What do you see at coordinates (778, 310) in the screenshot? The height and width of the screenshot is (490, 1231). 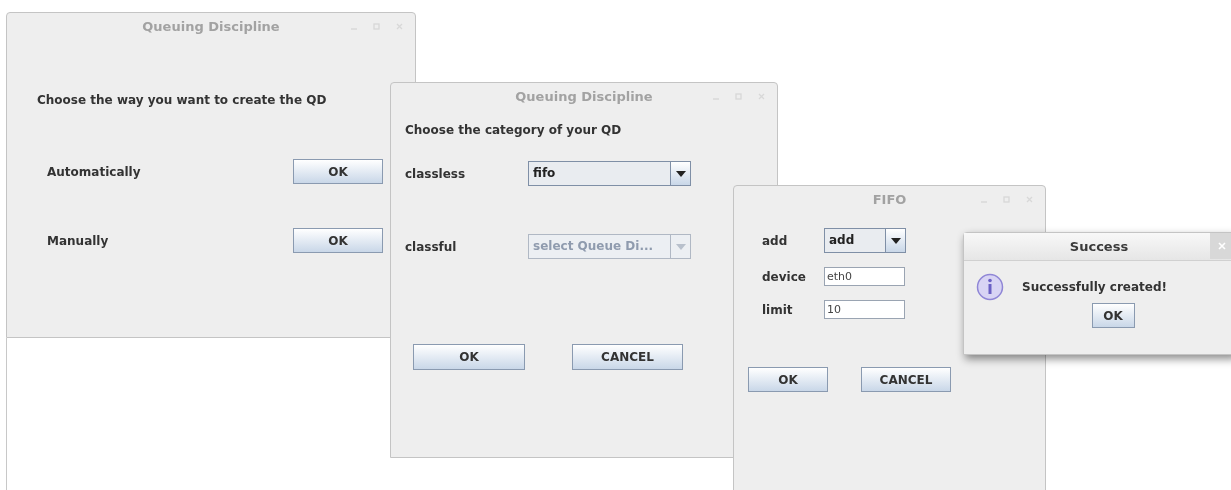 I see `field-label: limit` at bounding box center [778, 310].